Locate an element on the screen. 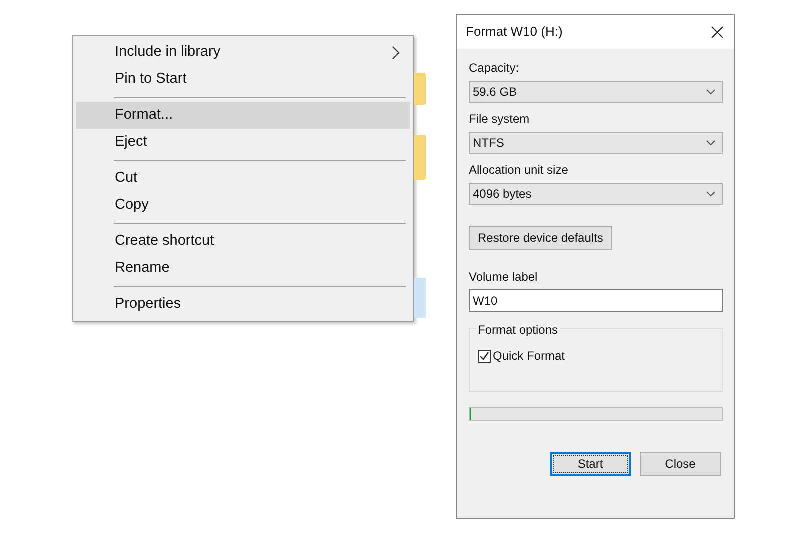 The image size is (800, 533). menu-item: Rename is located at coordinates (243, 268).